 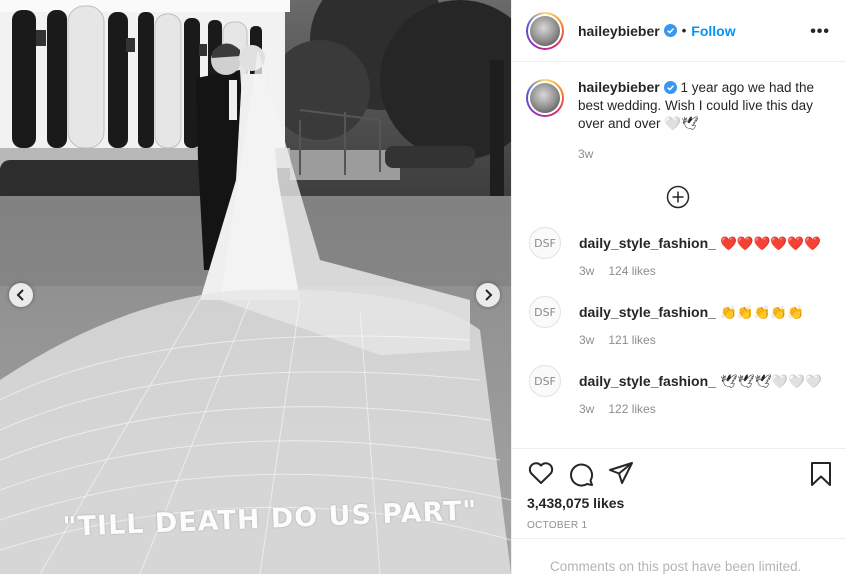 What do you see at coordinates (619, 87) in the screenshot?
I see `caption-username: haileybieber` at bounding box center [619, 87].